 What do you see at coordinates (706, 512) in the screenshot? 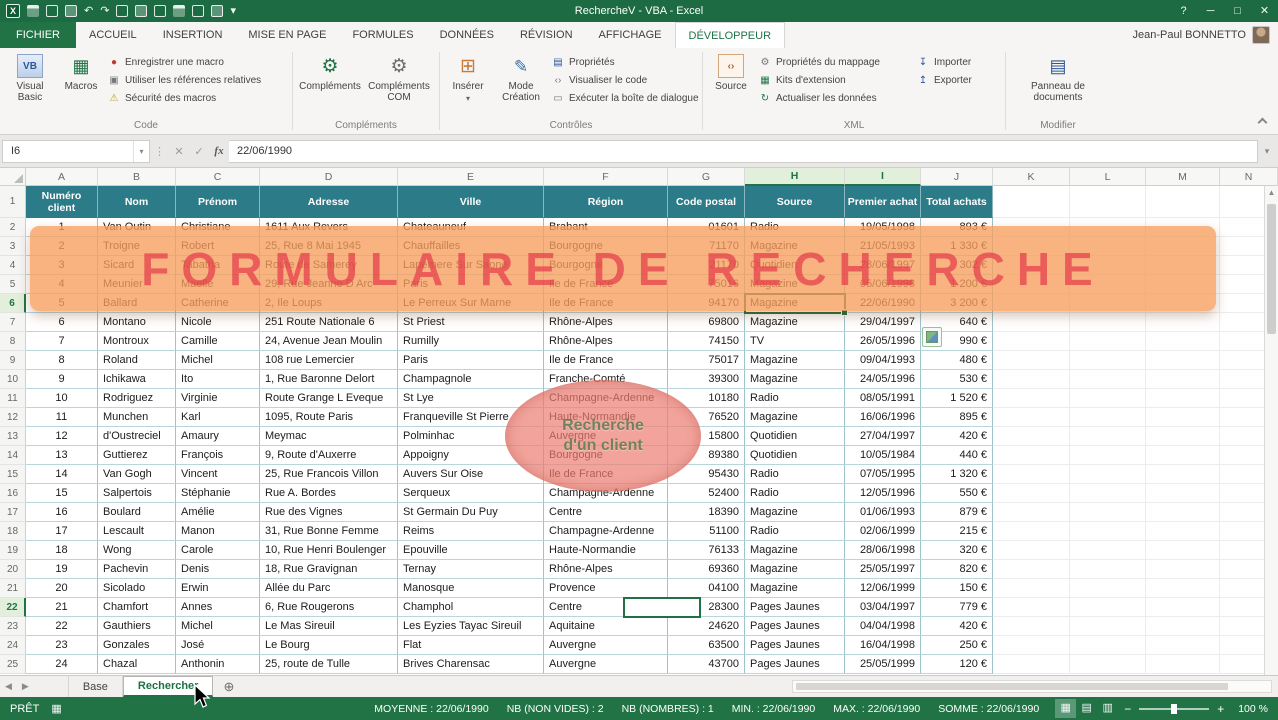
I see `cell: 18390` at bounding box center [706, 512].